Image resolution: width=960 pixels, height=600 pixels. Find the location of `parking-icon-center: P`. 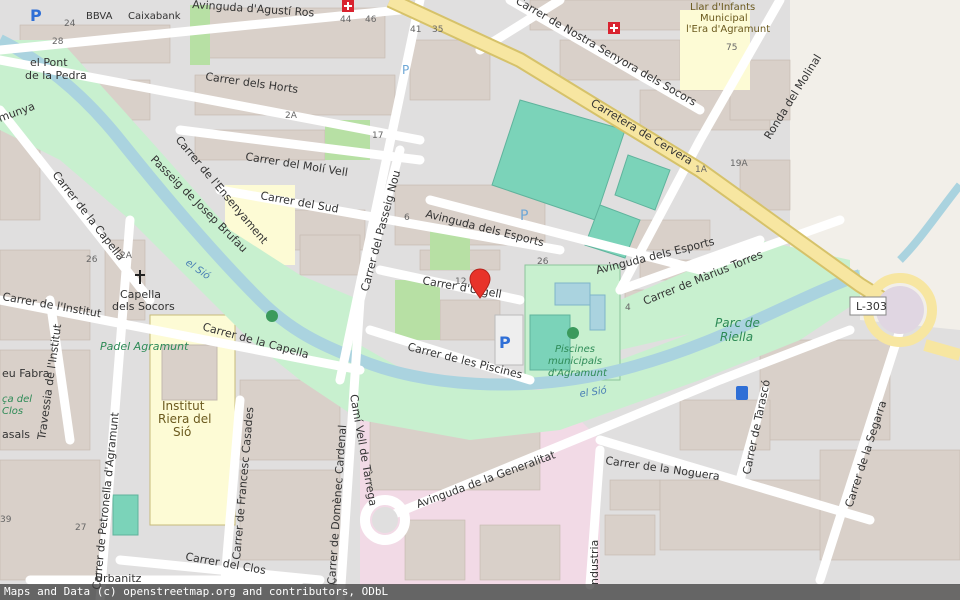

parking-icon-center: P is located at coordinates (524, 216).